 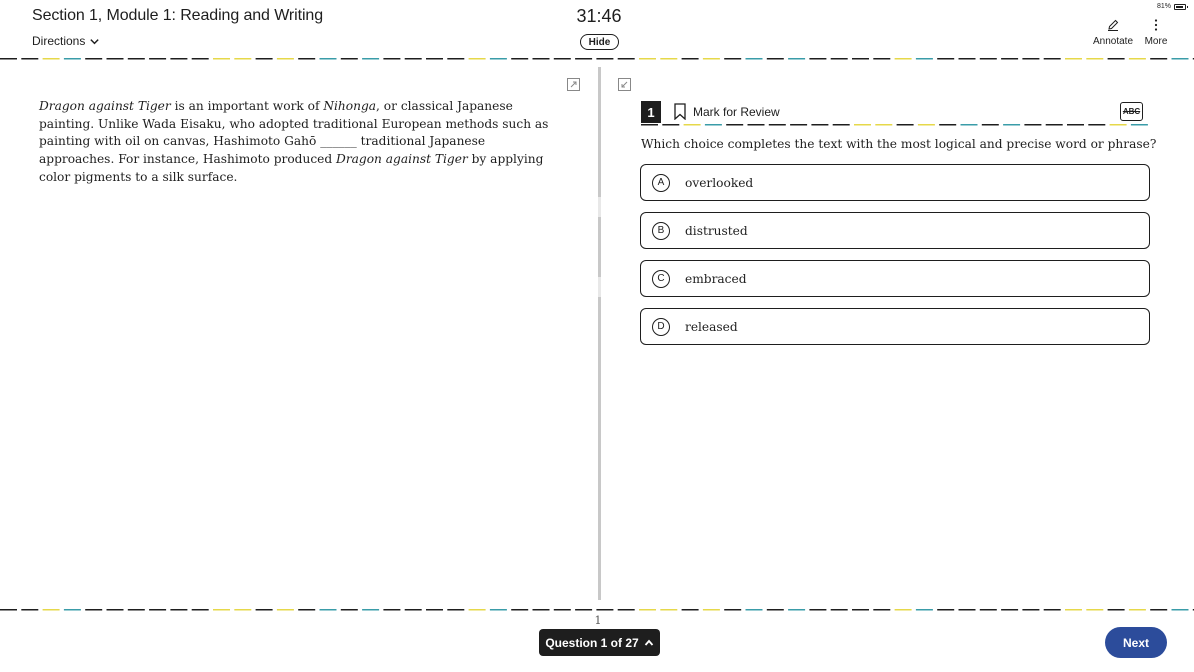 What do you see at coordinates (1131, 111) in the screenshot?
I see `answer-eliminator-button: ABC` at bounding box center [1131, 111].